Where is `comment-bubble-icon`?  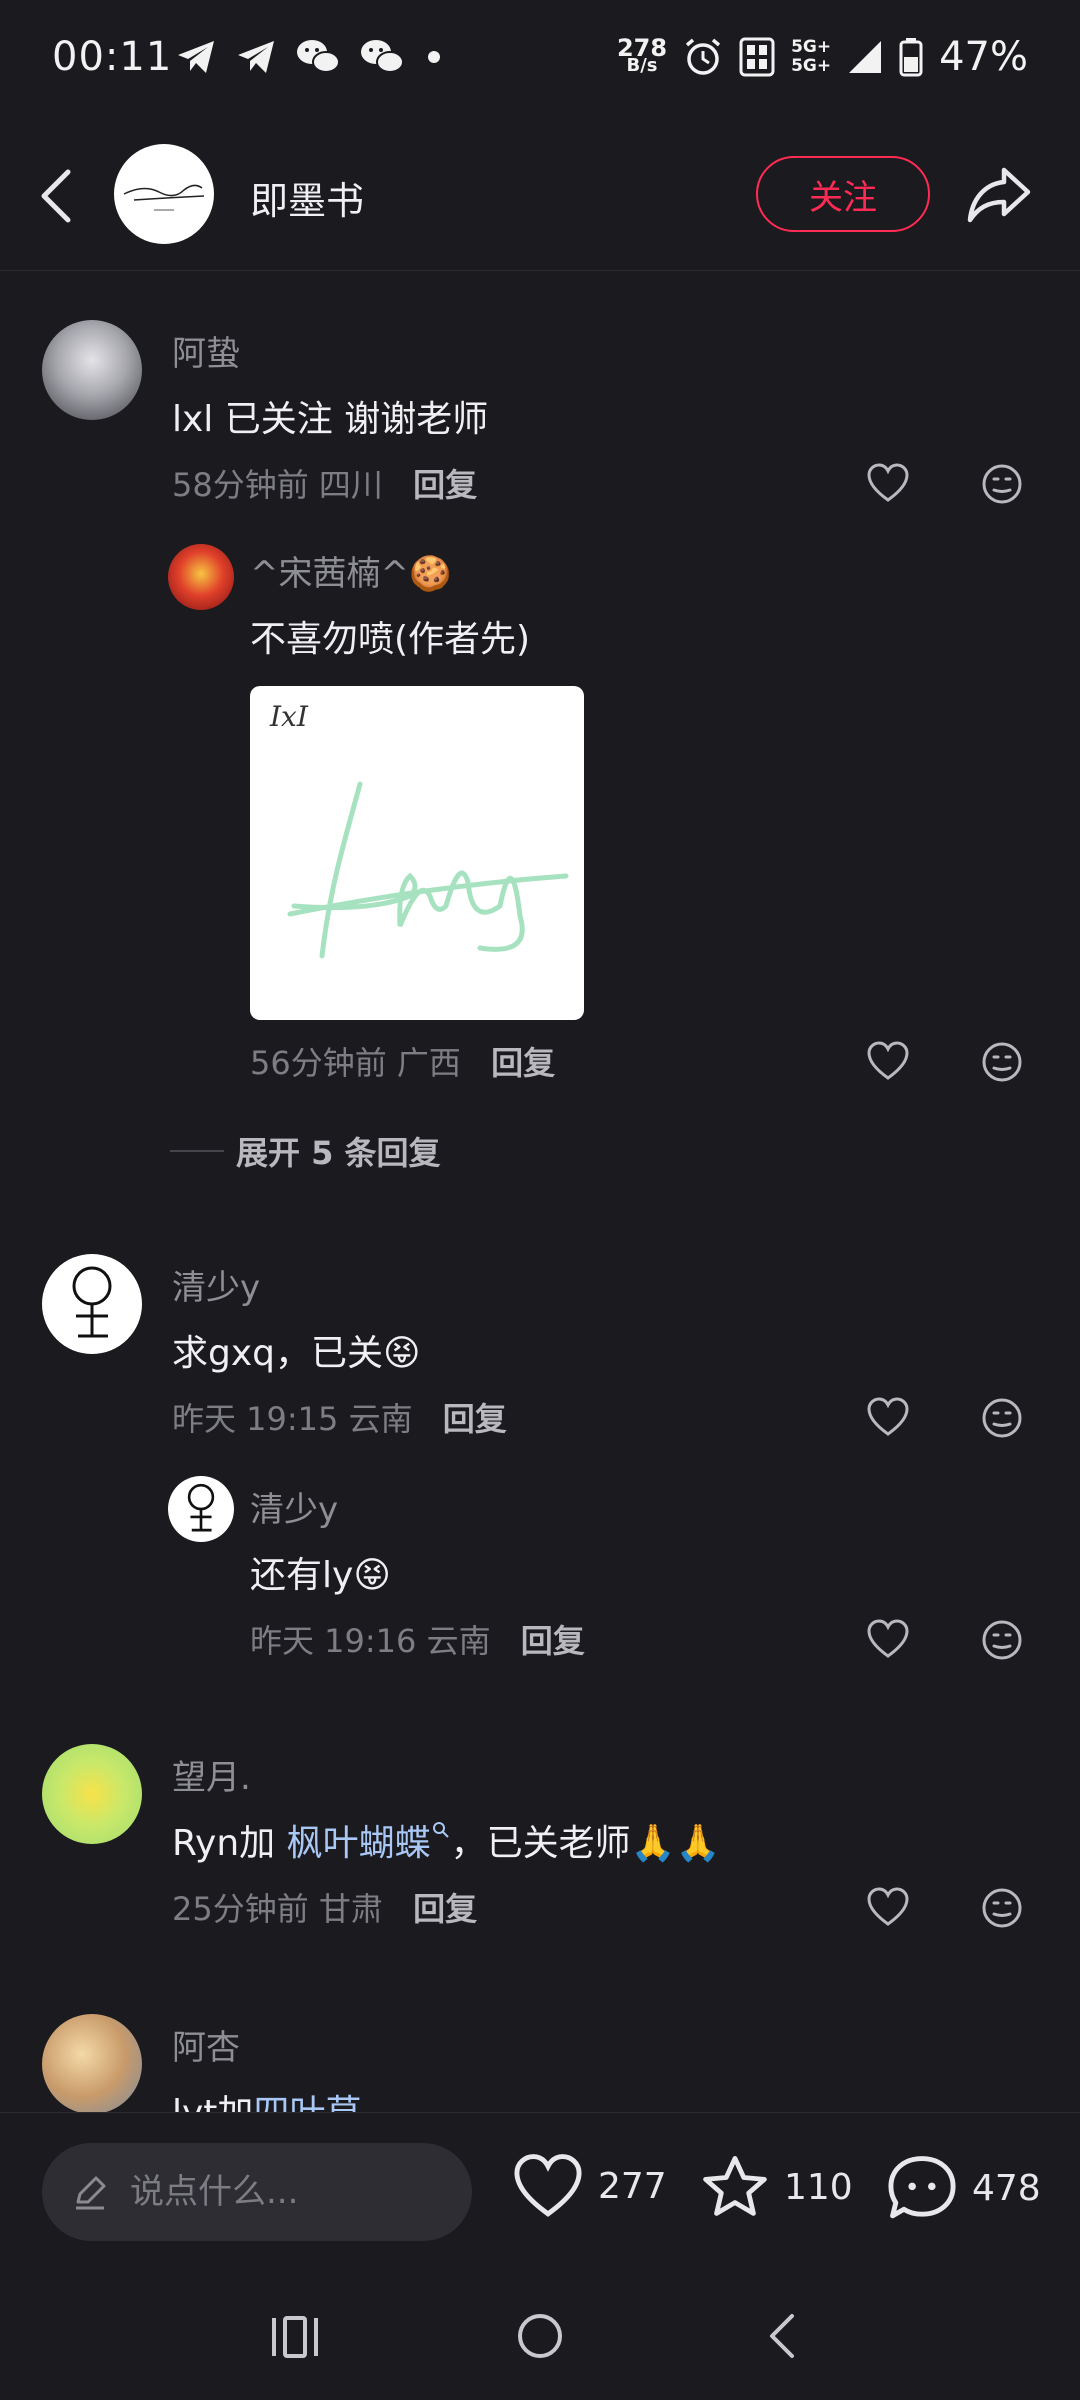 comment-bubble-icon is located at coordinates (922, 2187).